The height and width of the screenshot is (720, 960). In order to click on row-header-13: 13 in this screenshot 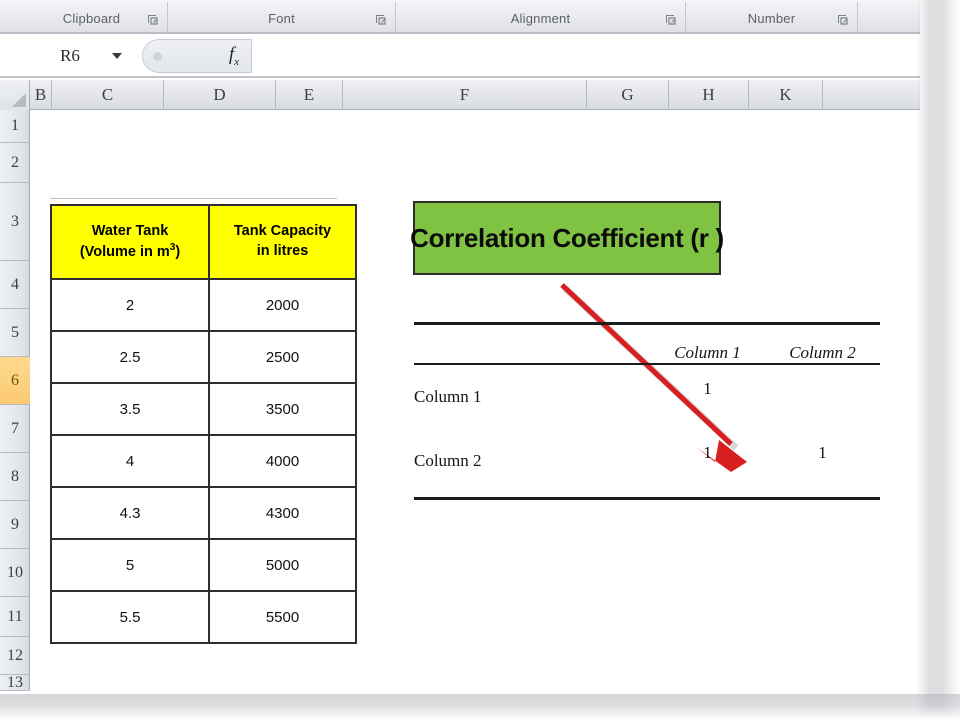, I will do `click(15, 682)`.